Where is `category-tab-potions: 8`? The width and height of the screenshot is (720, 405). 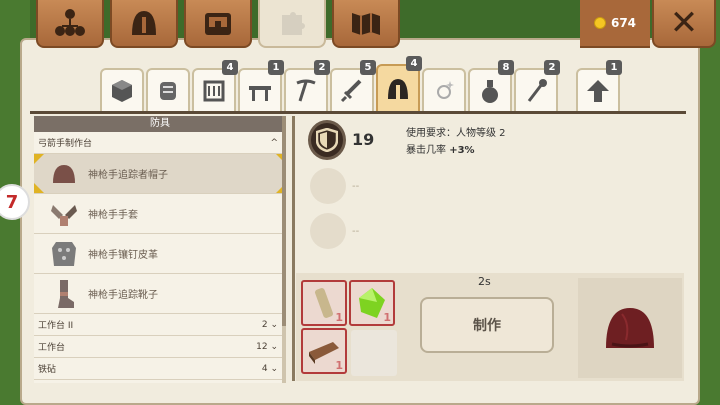 category-tab-potions: 8 is located at coordinates (491, 86).